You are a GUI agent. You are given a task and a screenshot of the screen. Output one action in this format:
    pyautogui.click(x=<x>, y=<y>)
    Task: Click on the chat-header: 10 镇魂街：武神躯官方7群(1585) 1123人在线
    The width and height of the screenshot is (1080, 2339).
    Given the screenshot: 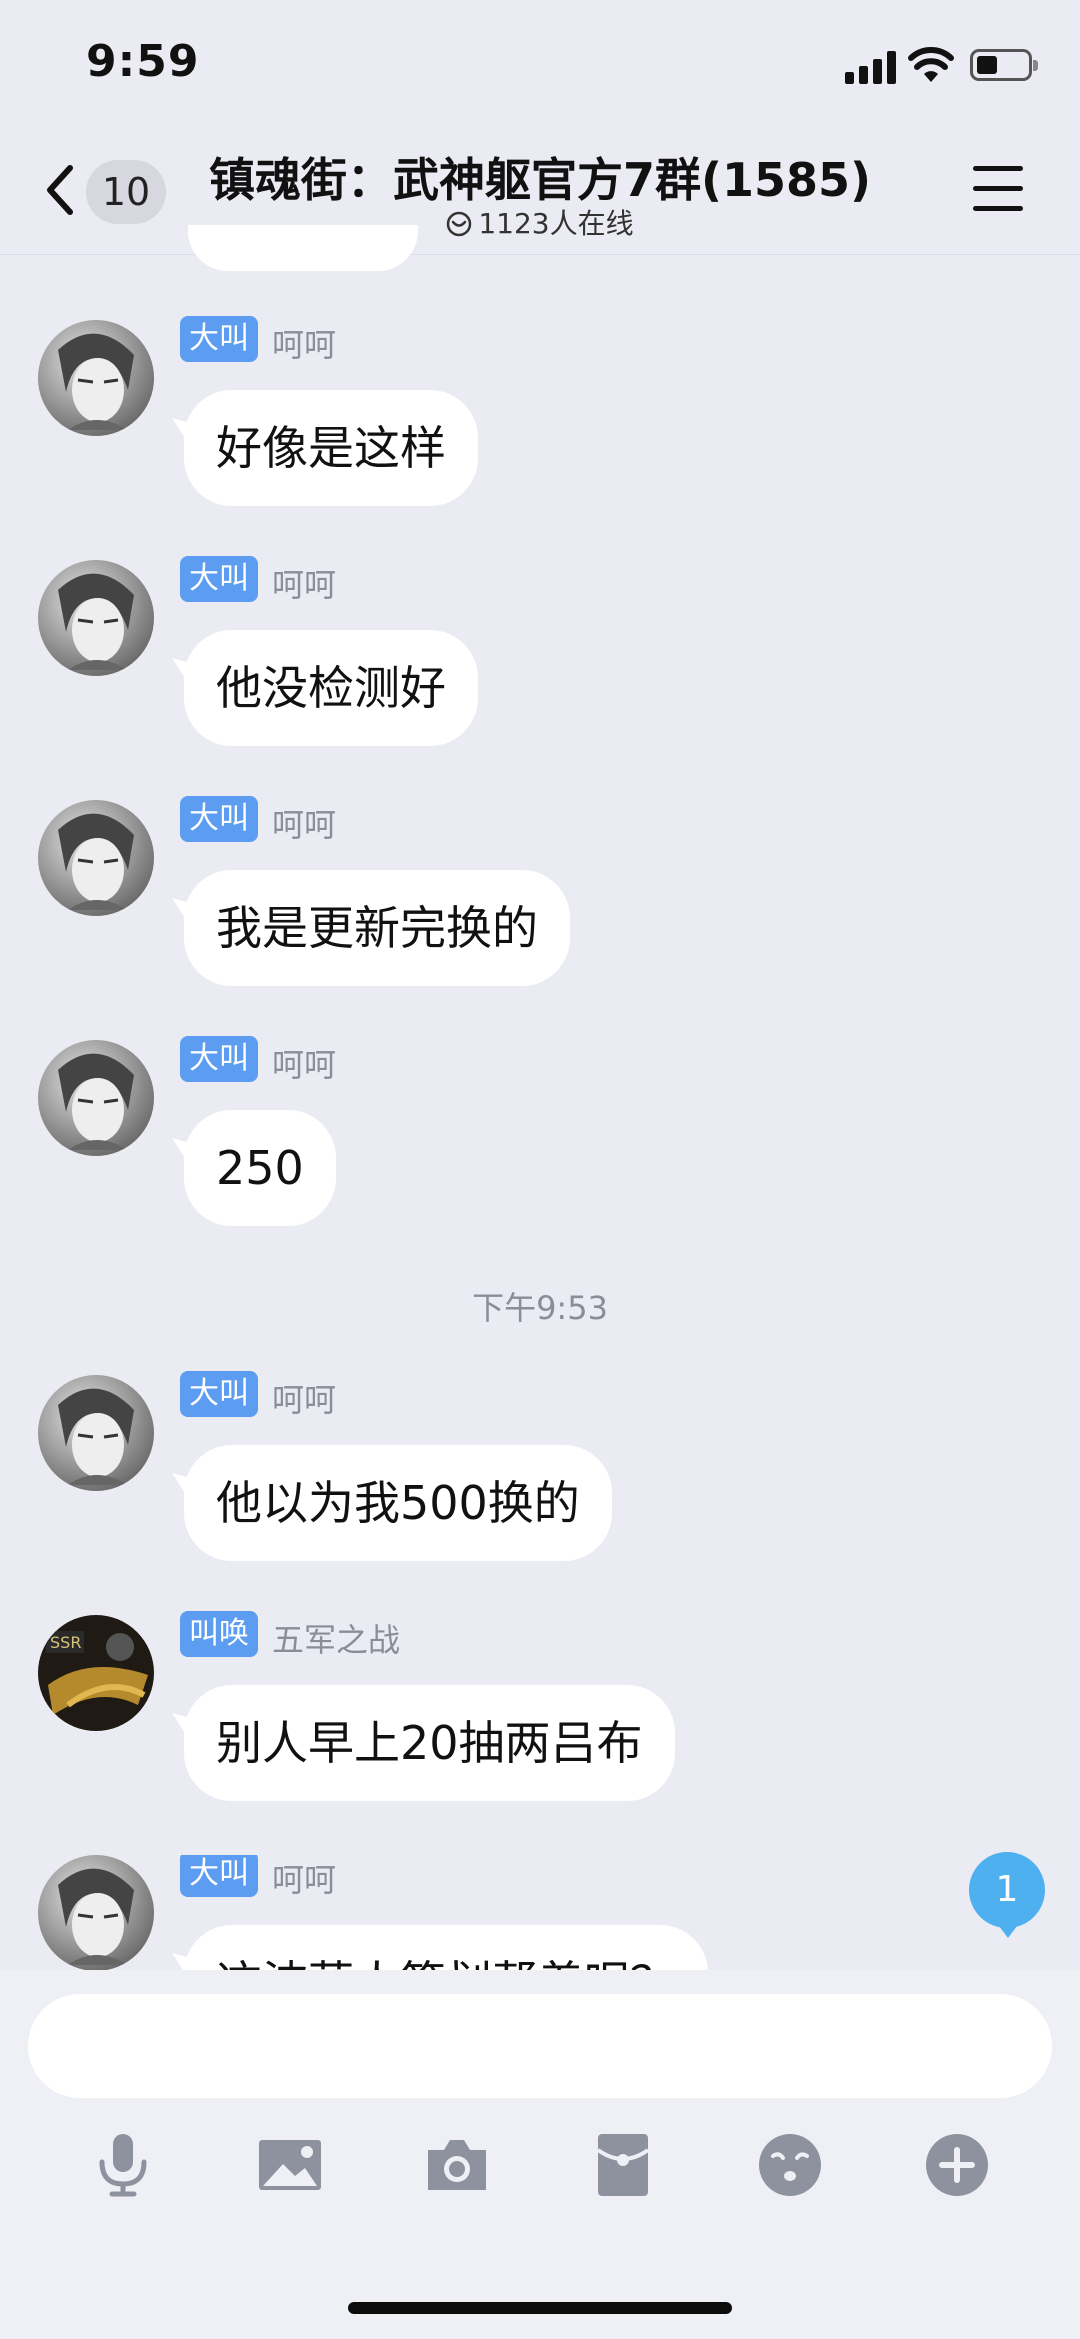 What is the action you would take?
    pyautogui.click(x=540, y=192)
    